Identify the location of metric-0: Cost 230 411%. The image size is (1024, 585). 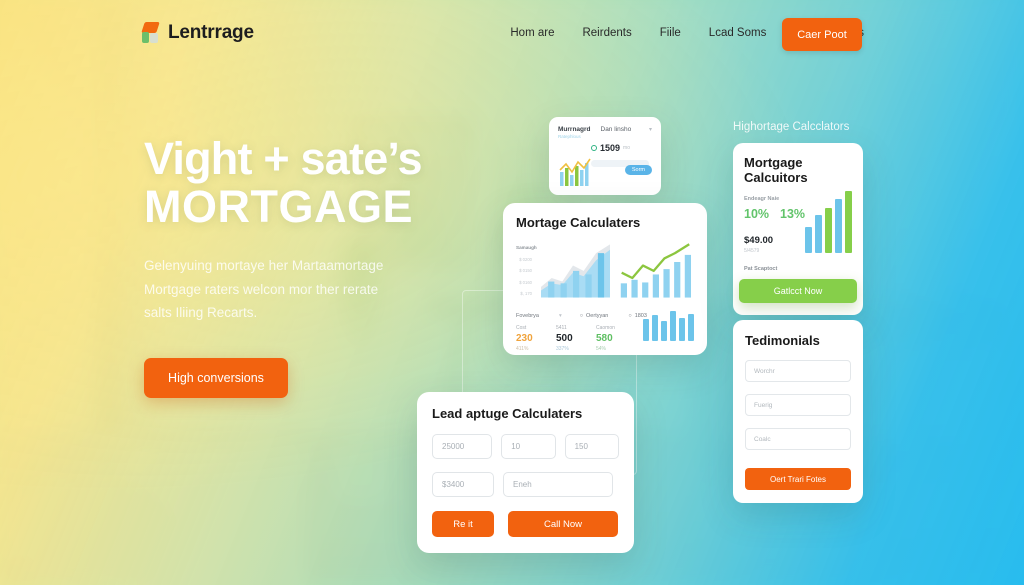
(536, 338).